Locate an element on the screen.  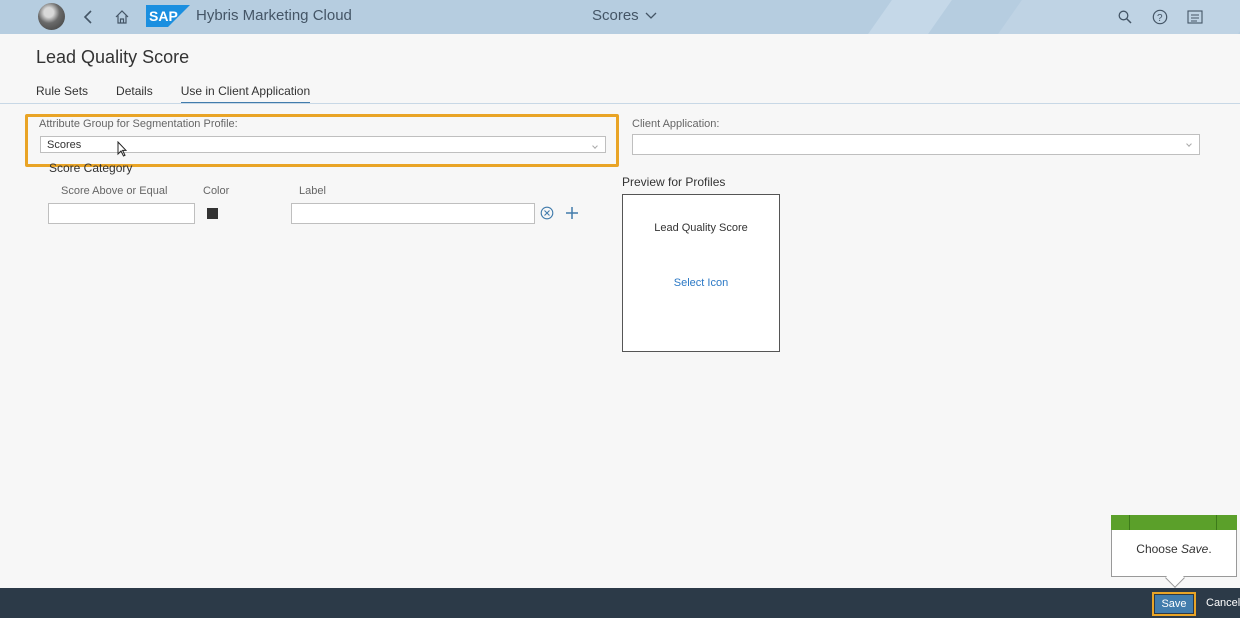
svg-text: SAP is located at coordinates (163, 16).